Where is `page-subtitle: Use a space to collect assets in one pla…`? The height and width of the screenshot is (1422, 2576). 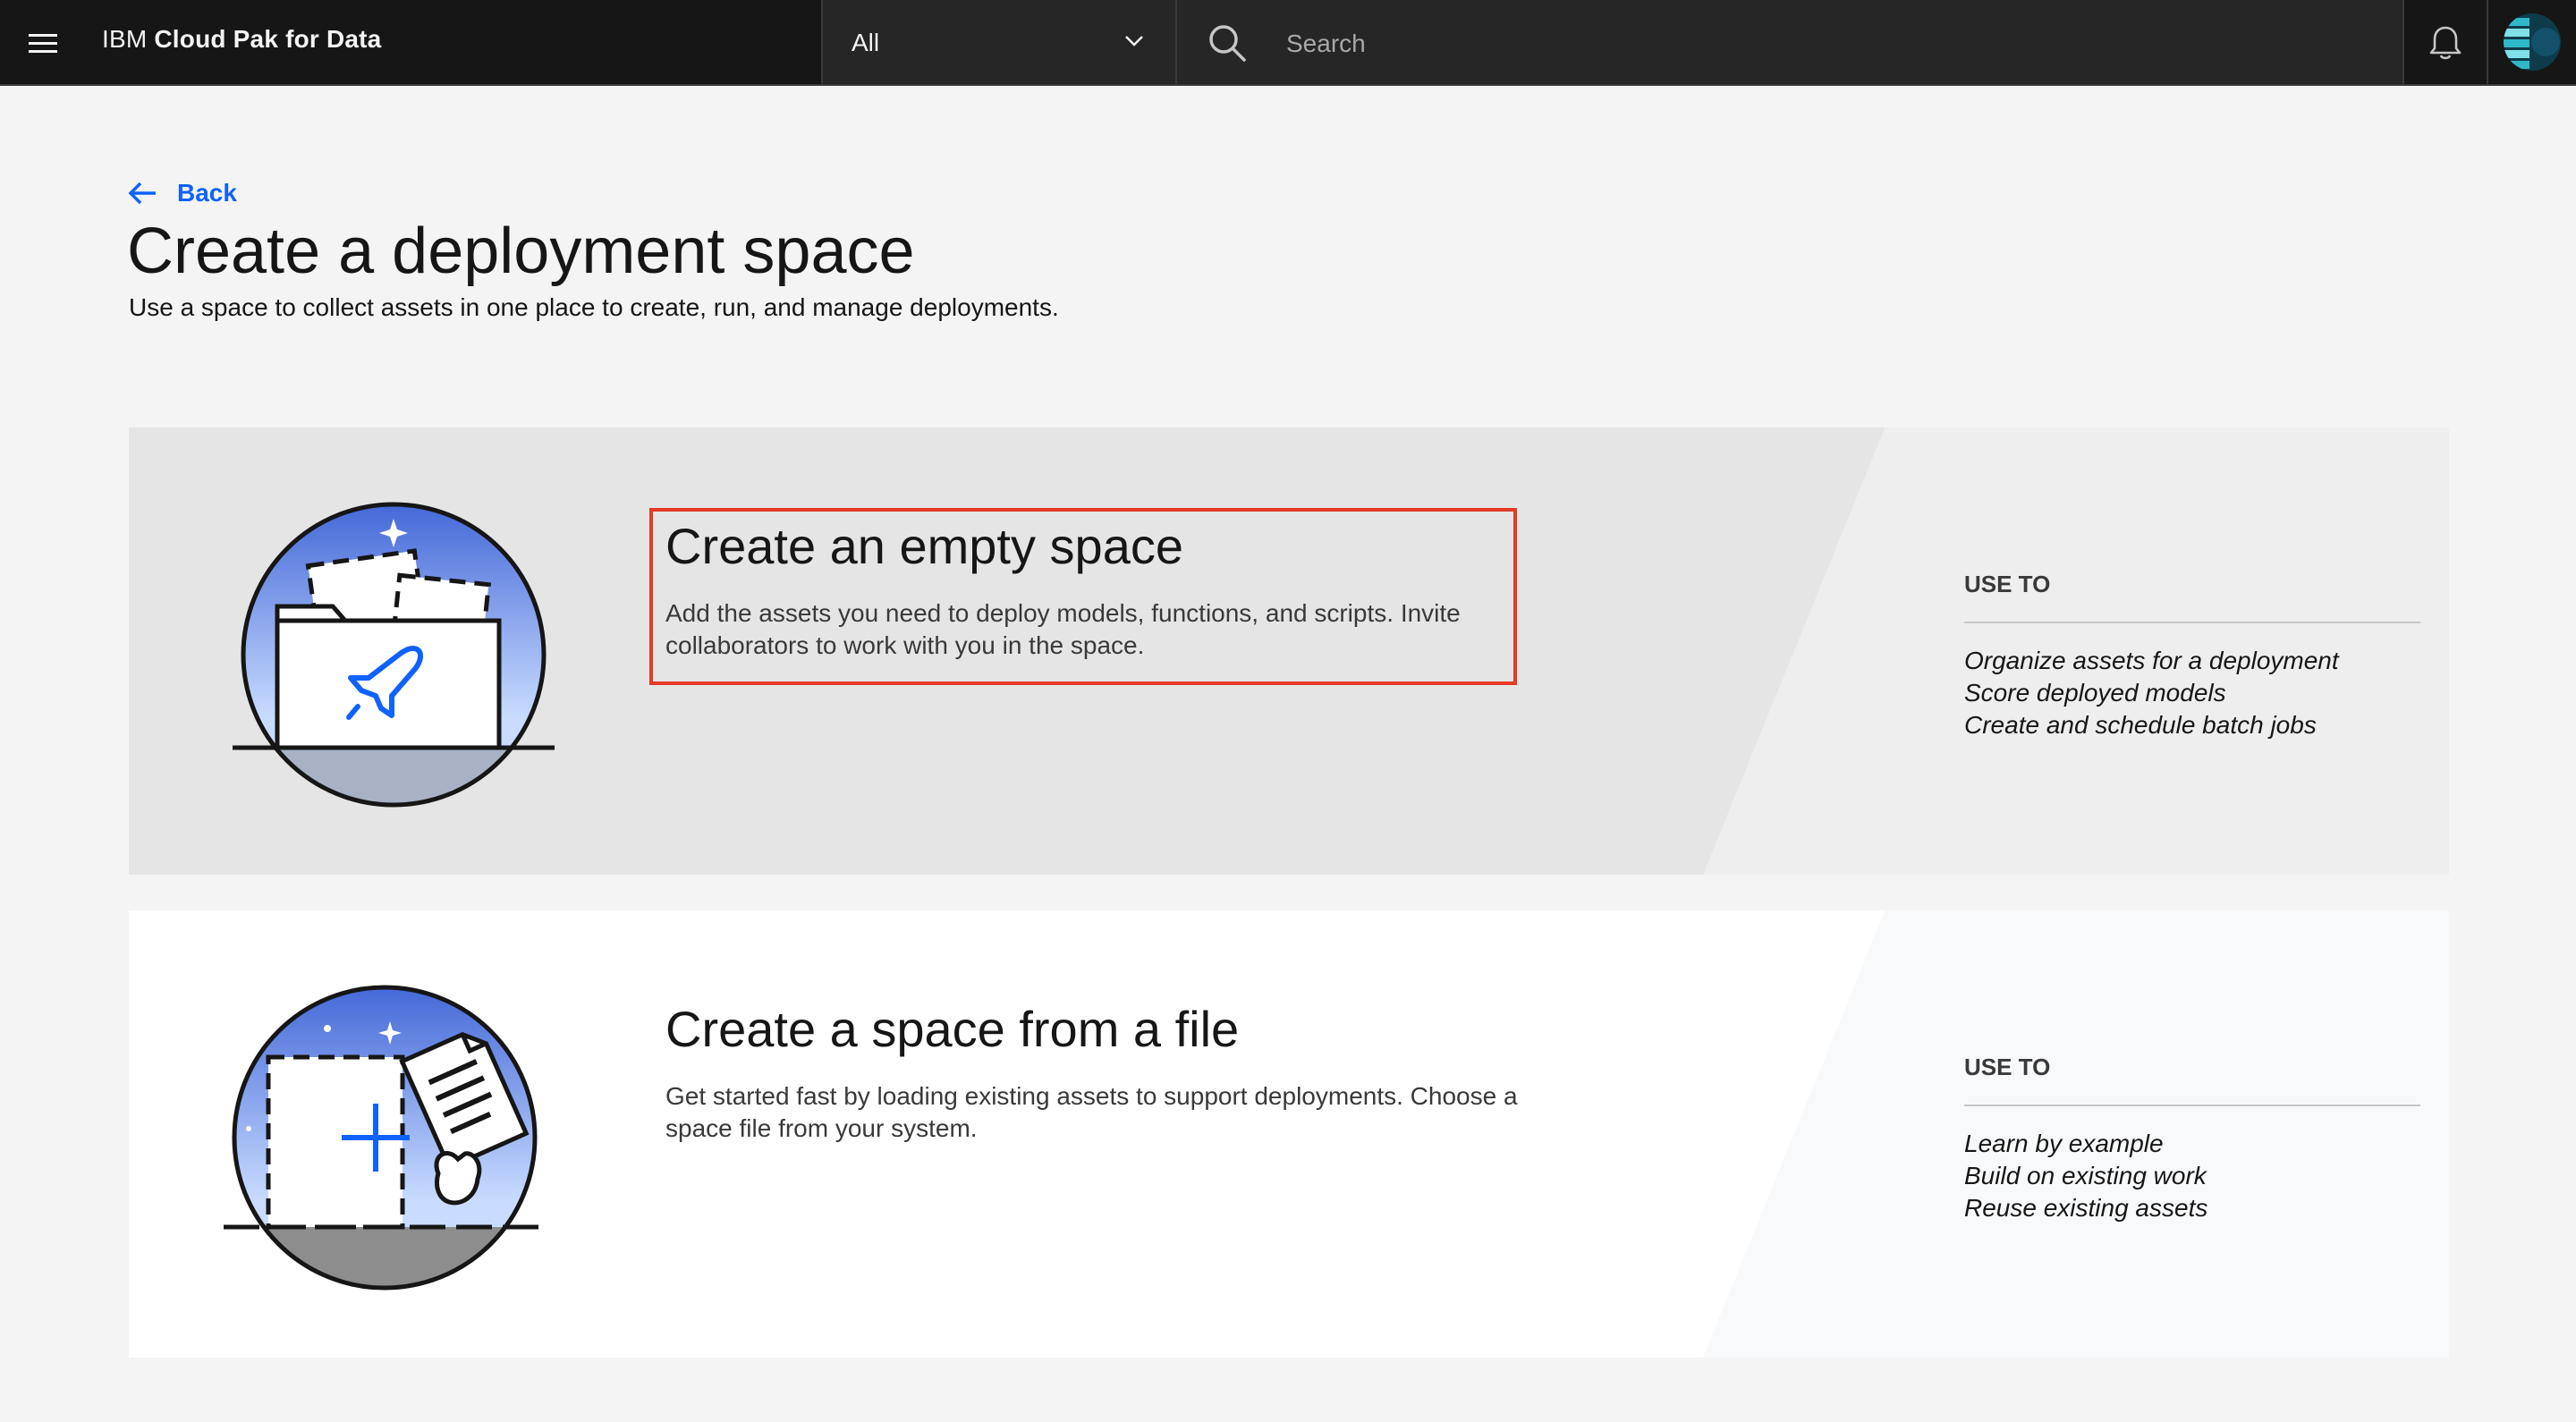
page-subtitle: Use a space to collect assets in one pla… is located at coordinates (594, 307).